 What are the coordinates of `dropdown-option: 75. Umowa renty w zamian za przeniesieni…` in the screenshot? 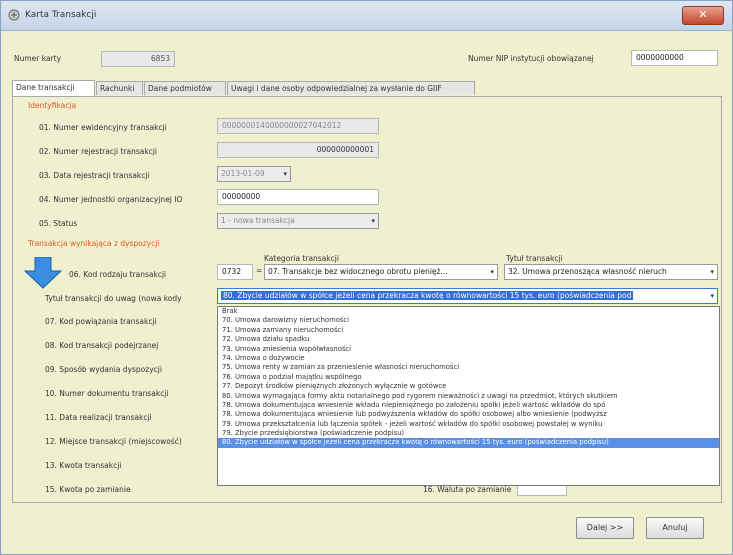 It's located at (468, 367).